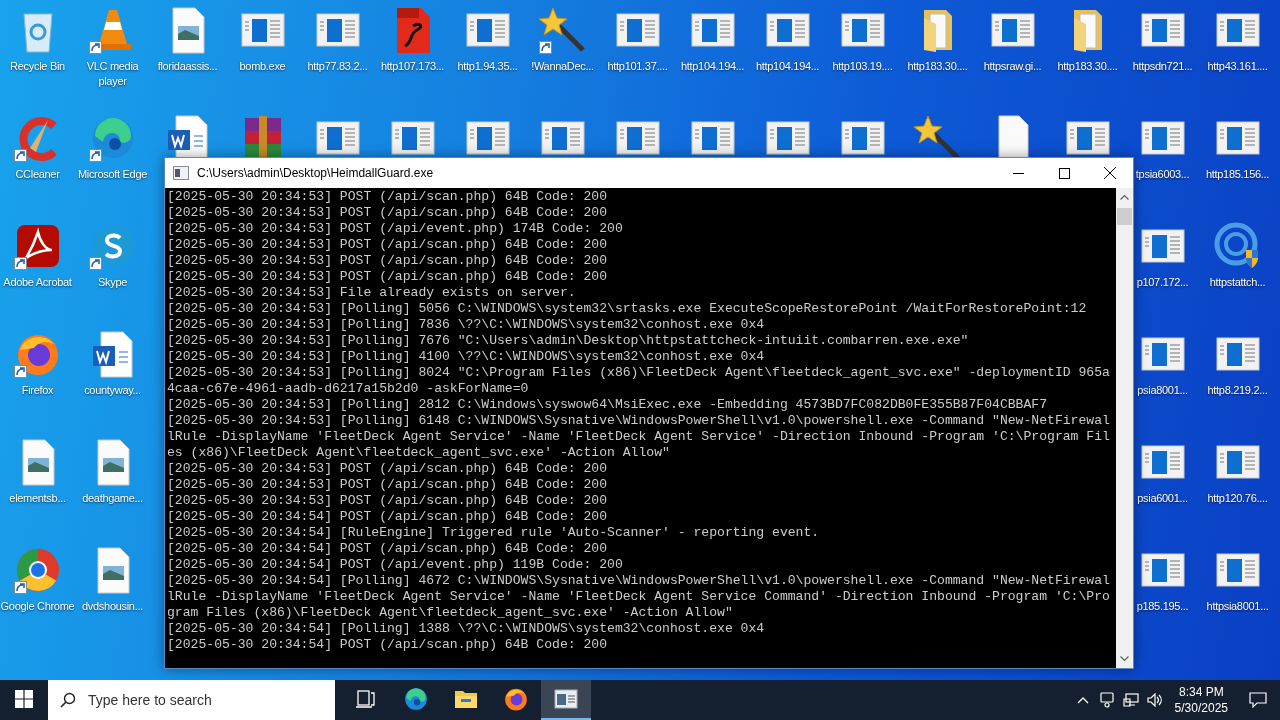 The image size is (1280, 720). Describe the element at coordinates (37, 282) in the screenshot. I see `icon-label: Adobe Acrobat` at that location.